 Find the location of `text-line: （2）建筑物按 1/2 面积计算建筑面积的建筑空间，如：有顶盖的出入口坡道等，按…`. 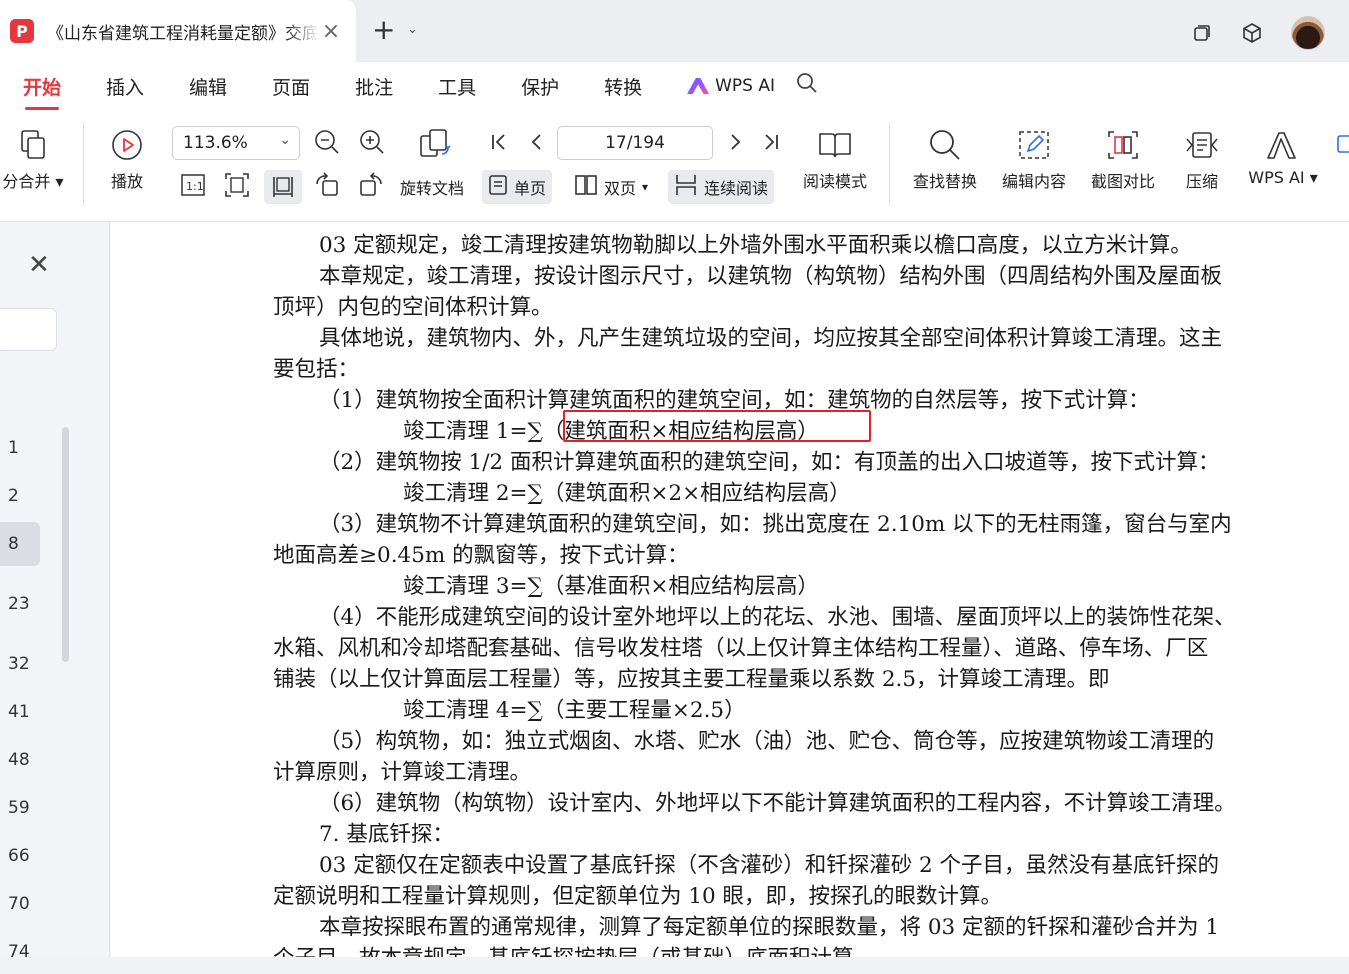

text-line: （2）建筑物按 1/2 面积计算建筑面积的建筑空间，如：有顶盖的出入口坡道等，按… is located at coordinates (769, 462).